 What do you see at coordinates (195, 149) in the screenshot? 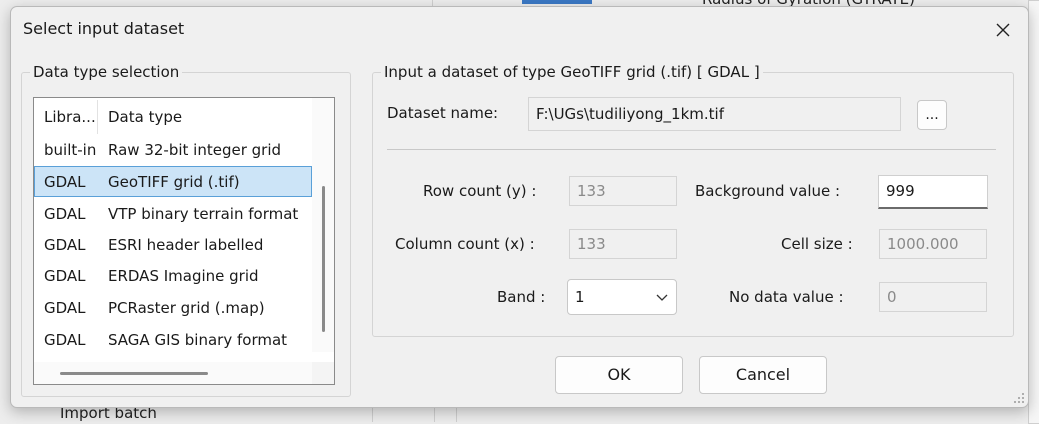
I see `row-data-type: Raw 32-bit integer grid` at bounding box center [195, 149].